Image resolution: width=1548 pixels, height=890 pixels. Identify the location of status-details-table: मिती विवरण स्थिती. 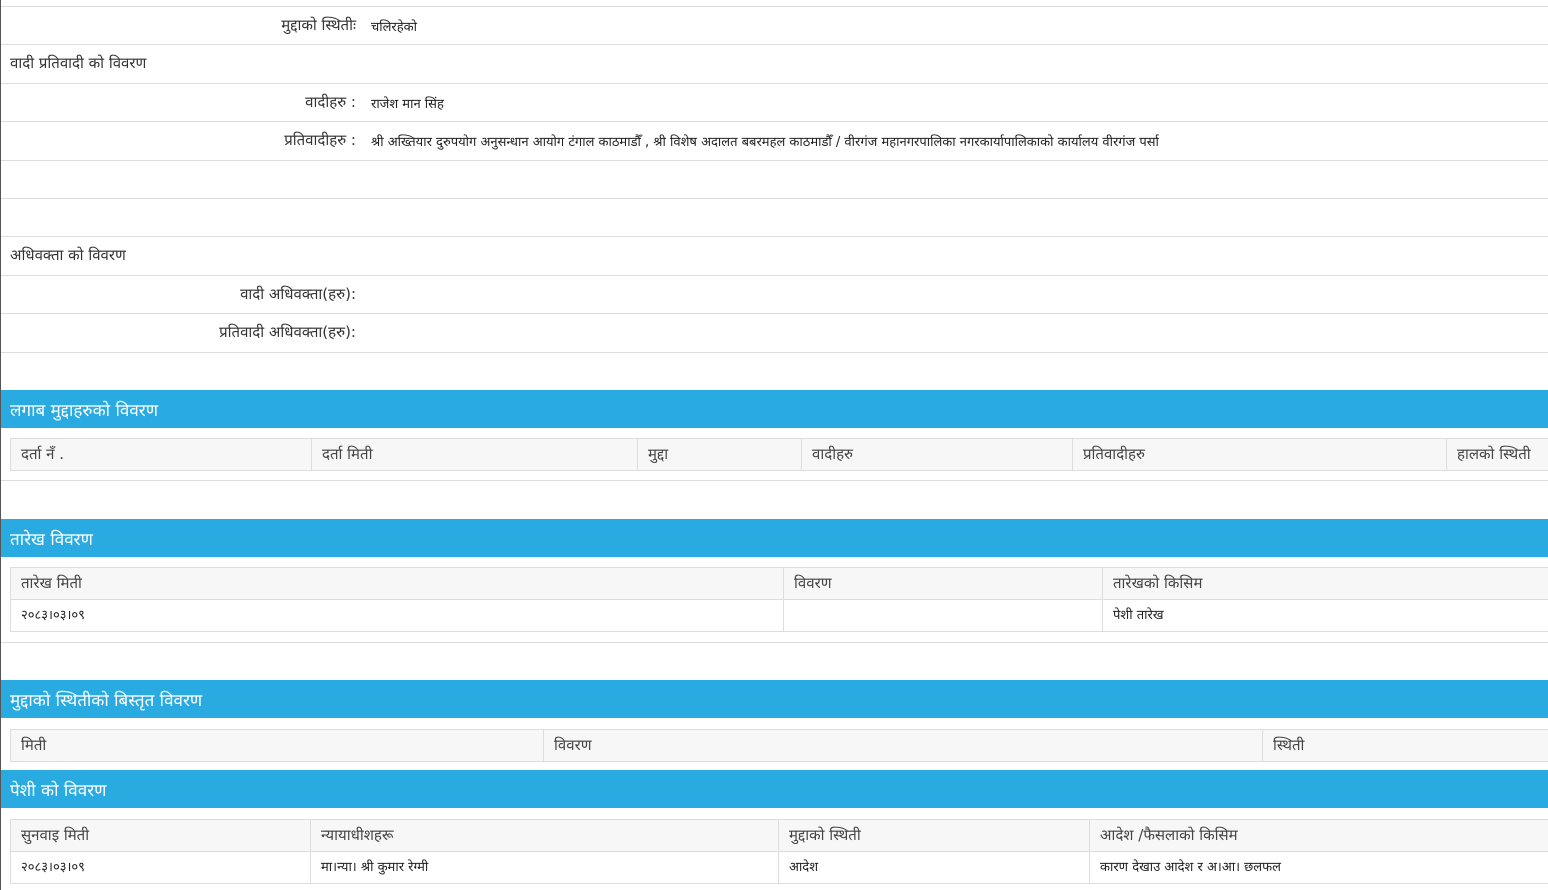
(779, 745).